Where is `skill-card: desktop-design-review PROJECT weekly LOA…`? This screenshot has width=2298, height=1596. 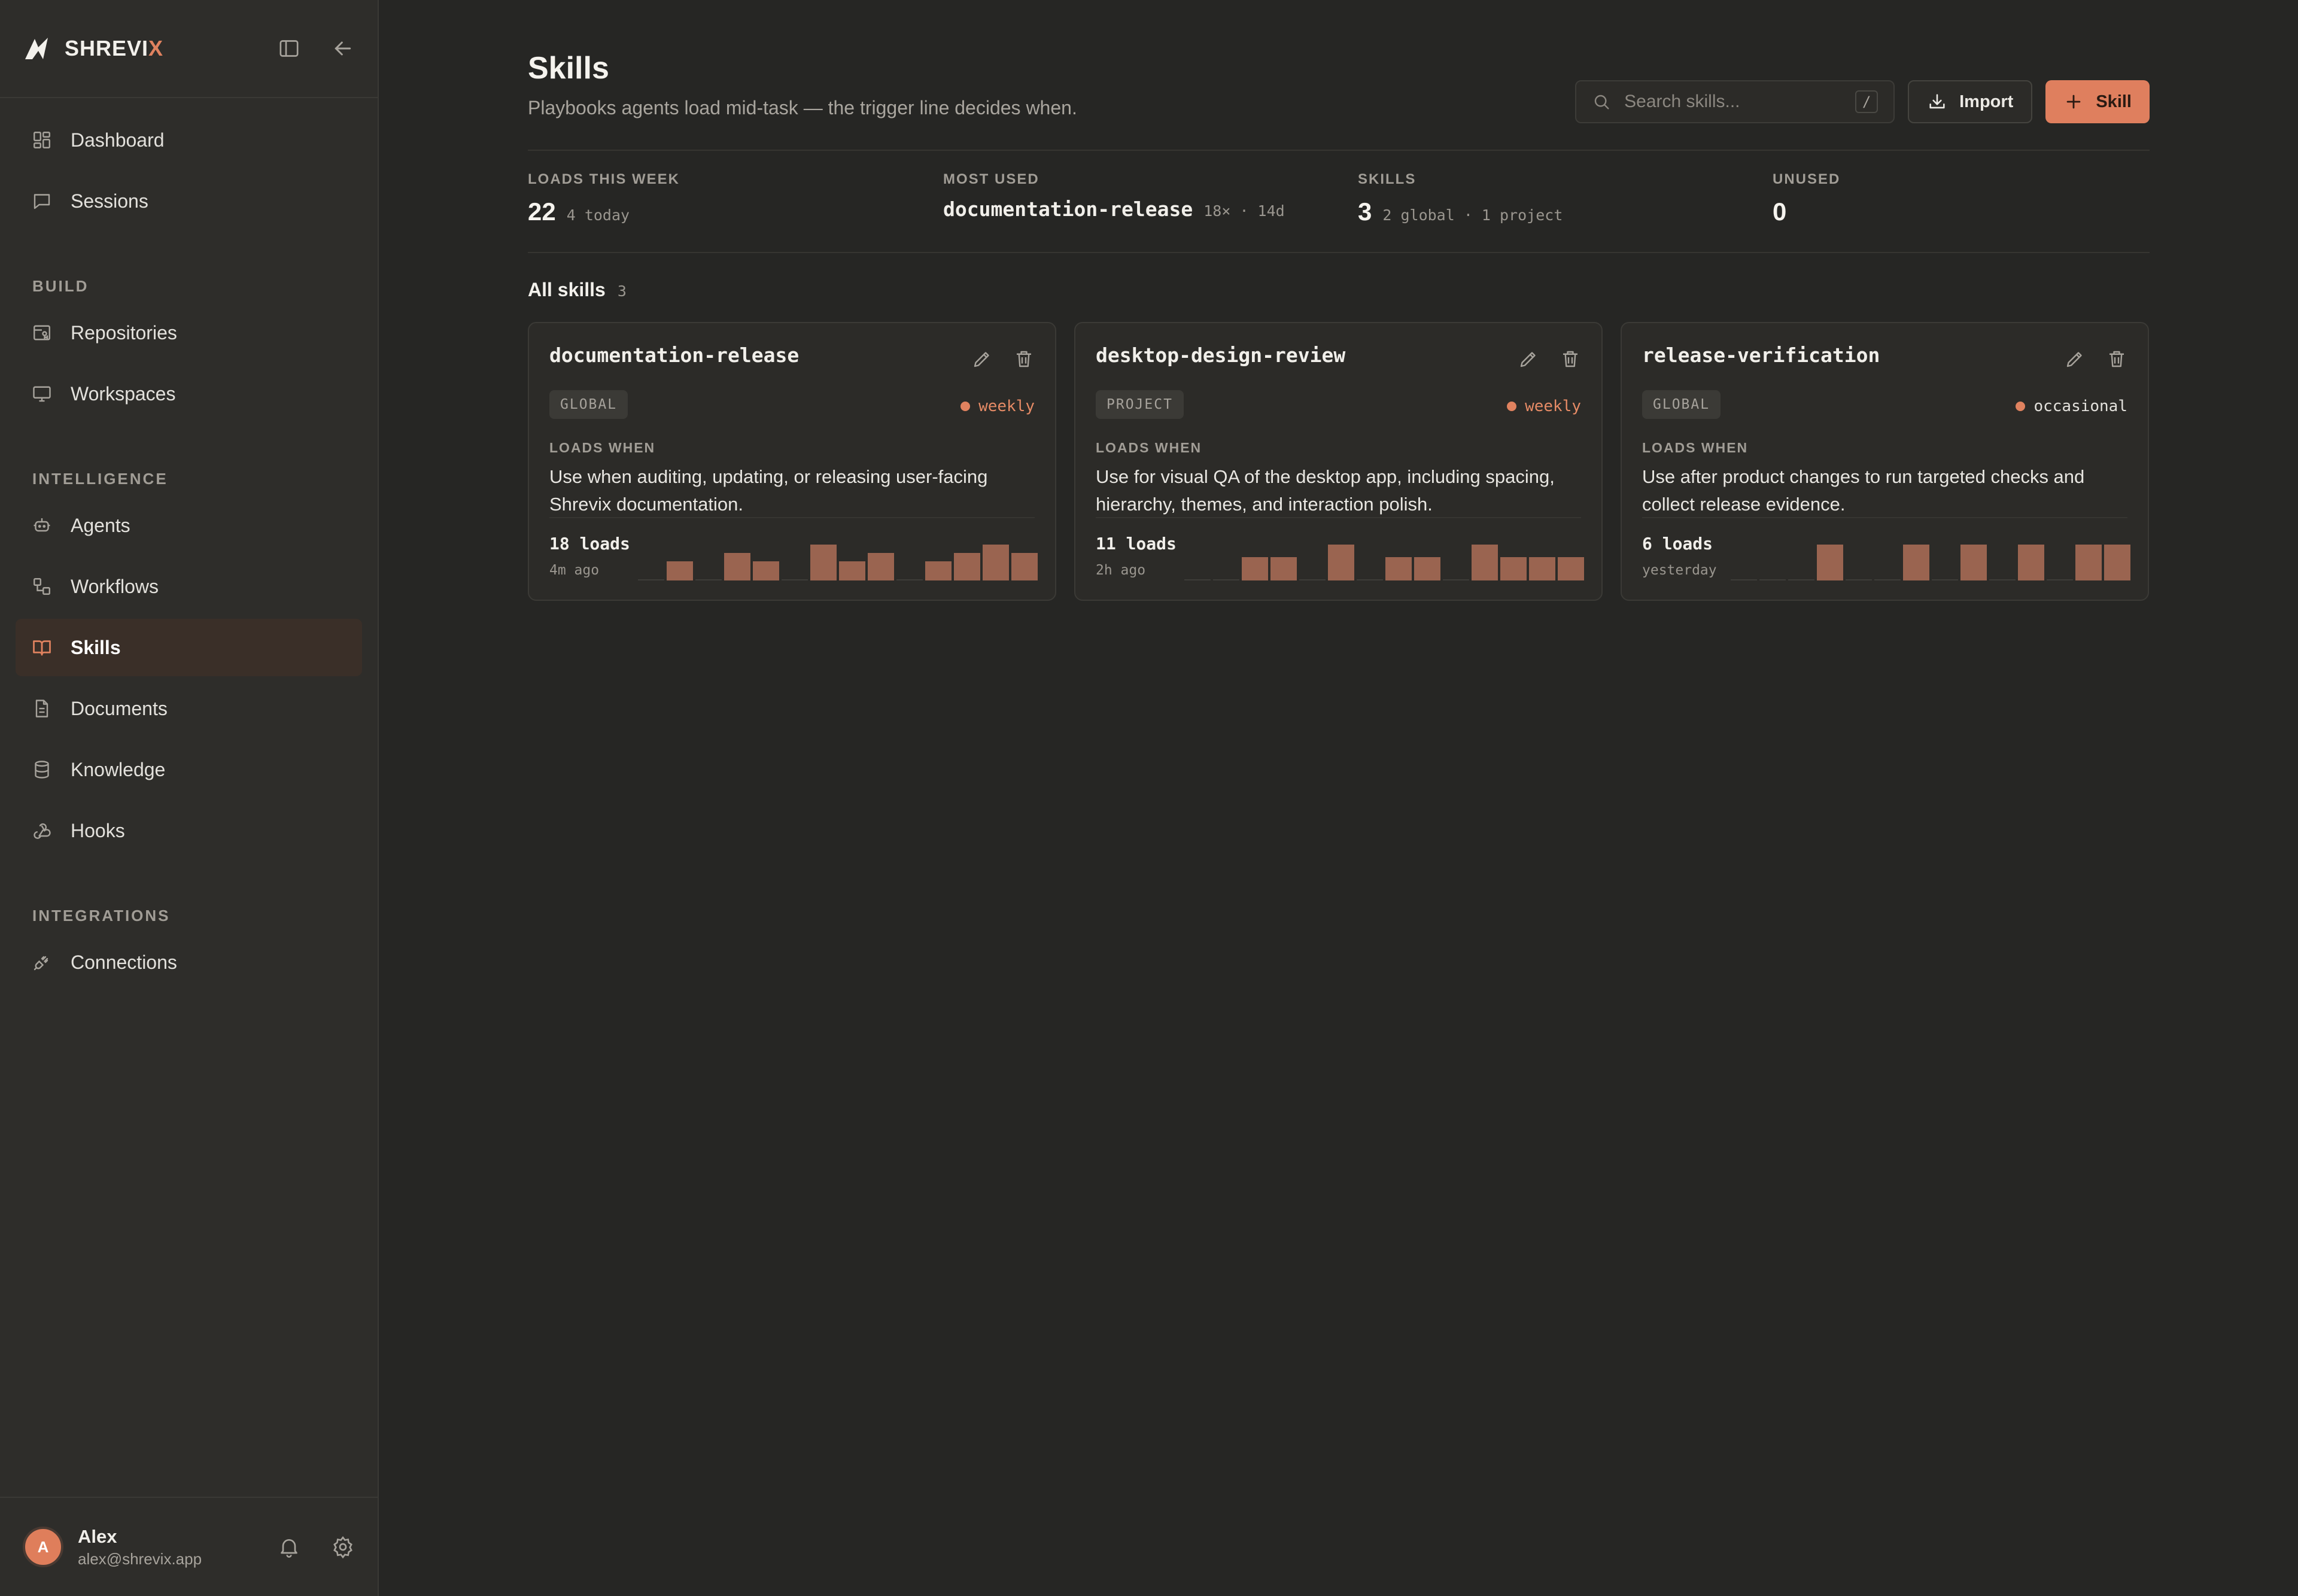
skill-card: desktop-design-review PROJECT weekly LOA… is located at coordinates (1338, 461).